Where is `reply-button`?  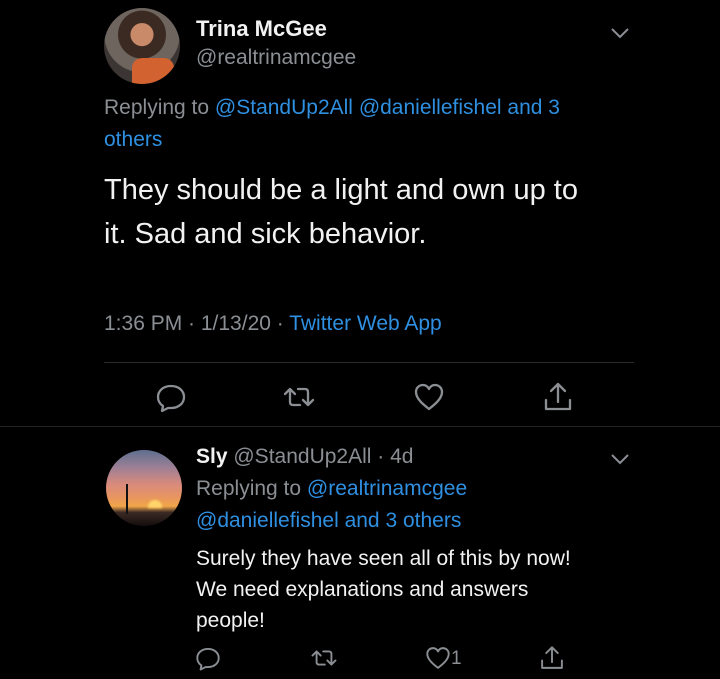
reply-button is located at coordinates (171, 397).